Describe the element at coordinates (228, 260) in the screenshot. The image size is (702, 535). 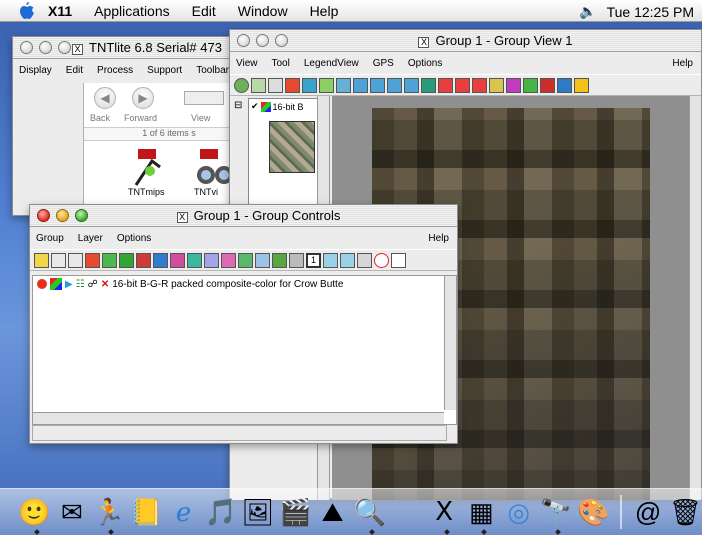
I see `add-text-icon` at that location.